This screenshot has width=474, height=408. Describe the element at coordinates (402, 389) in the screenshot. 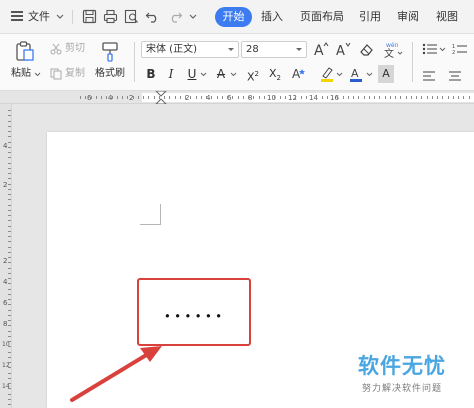

I see `watermark-subtitle: 努力解决软件问题` at that location.